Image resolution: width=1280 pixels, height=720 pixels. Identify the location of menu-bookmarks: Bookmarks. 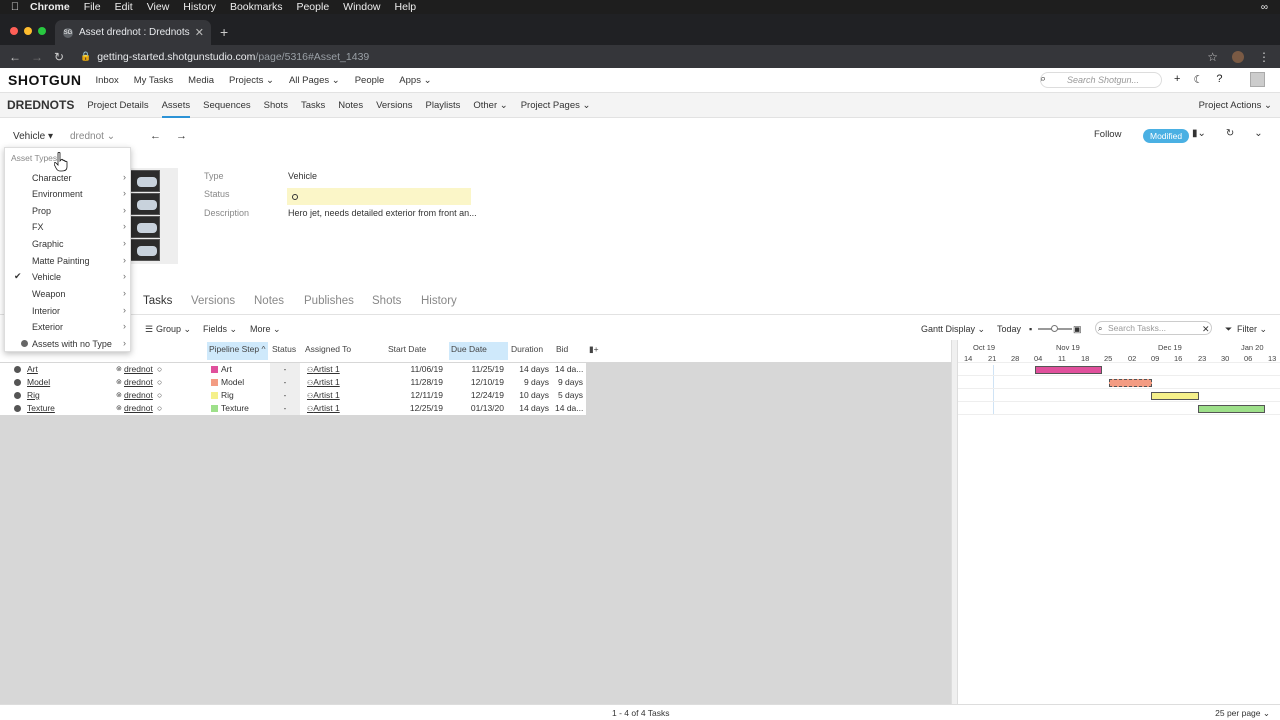
(256, 7).